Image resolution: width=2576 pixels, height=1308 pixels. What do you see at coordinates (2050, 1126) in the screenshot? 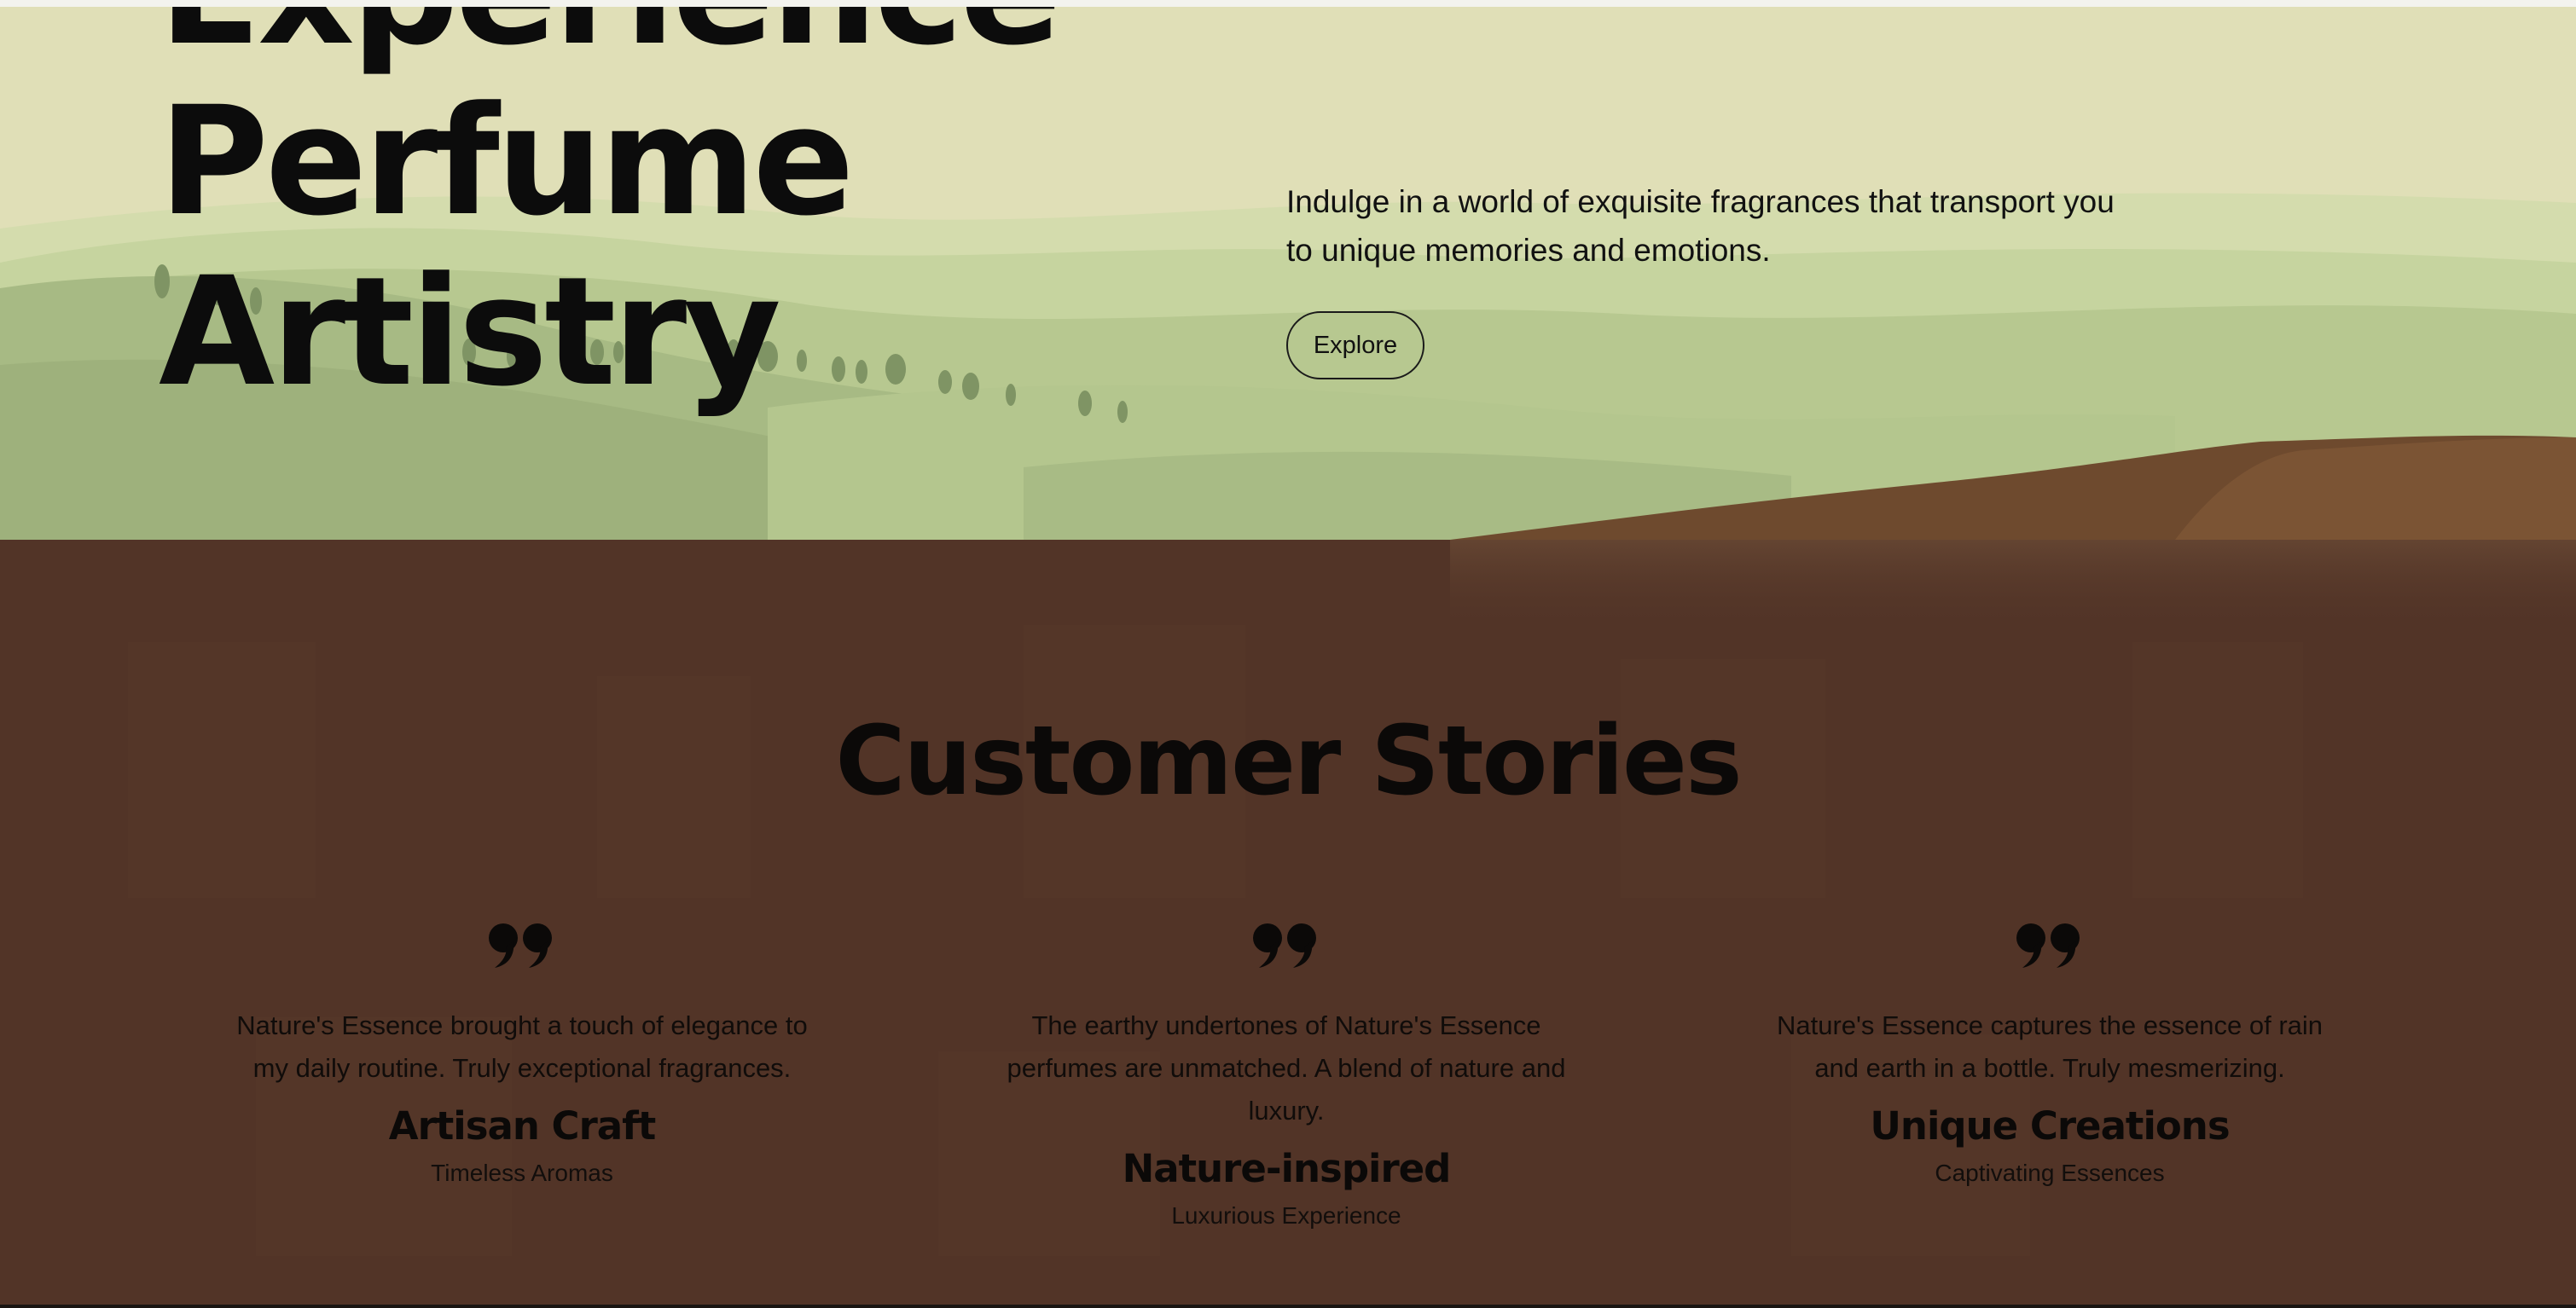
I see `testimonial-title: Unique Creations` at bounding box center [2050, 1126].